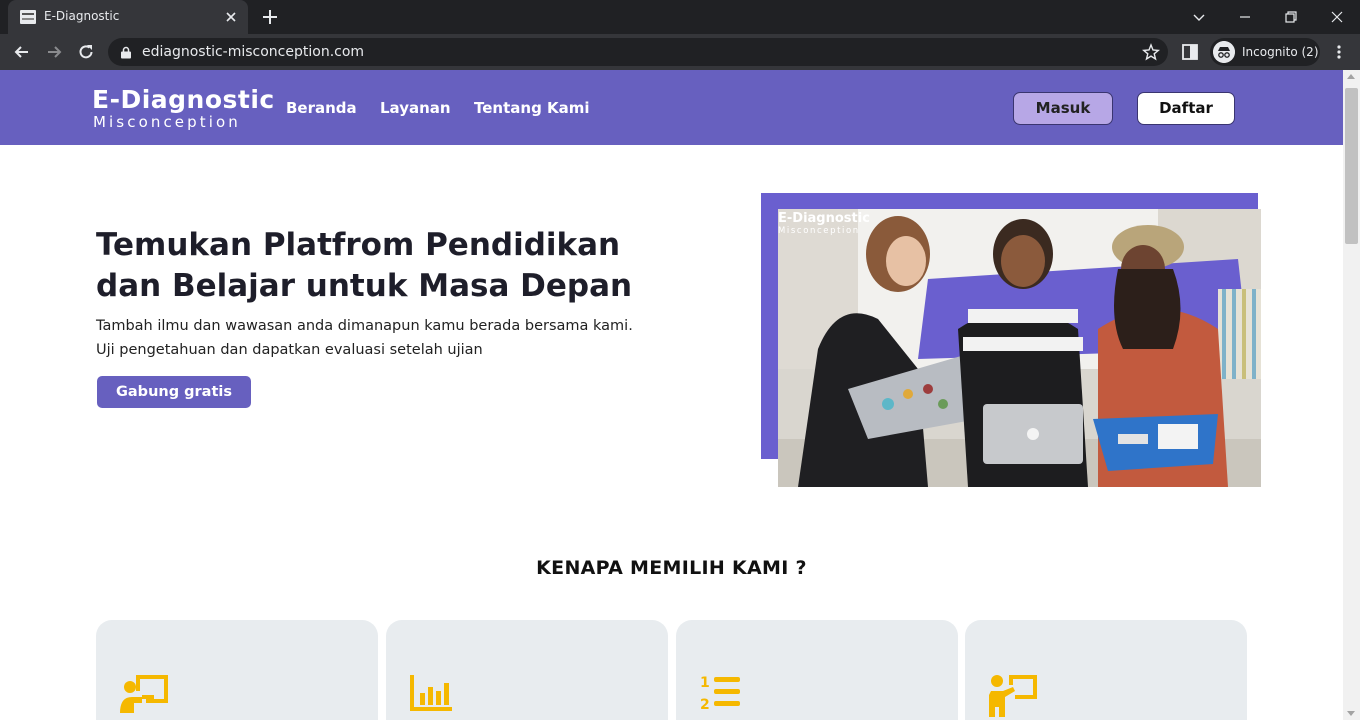 This screenshot has height=720, width=1360. I want to click on svg-text: 1, so click(705, 683).